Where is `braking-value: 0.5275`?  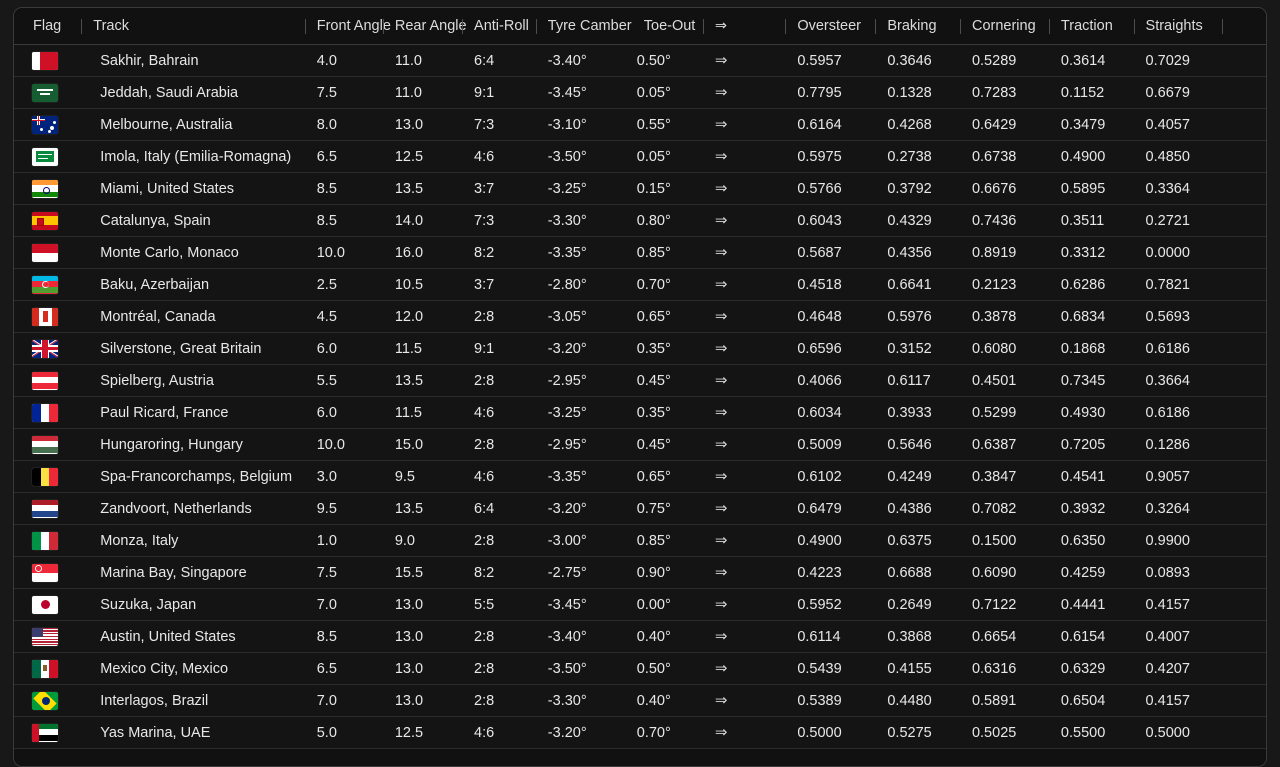
braking-value: 0.5275 is located at coordinates (909, 732).